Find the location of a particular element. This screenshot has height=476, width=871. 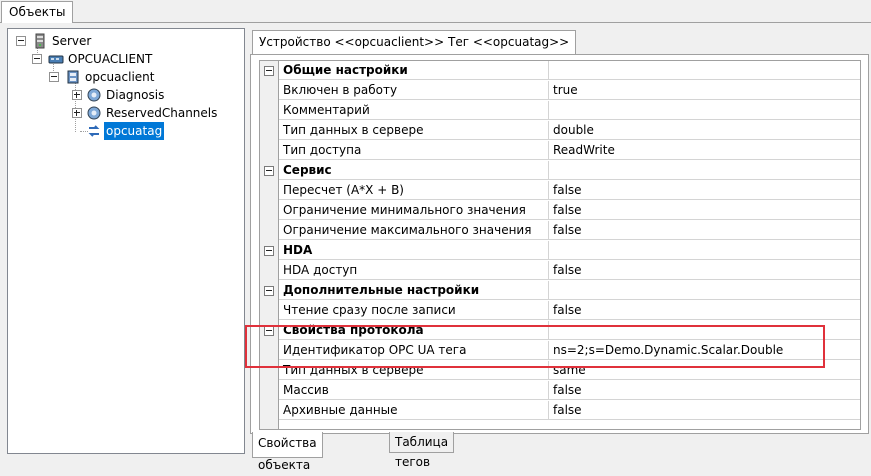

property-value: ReadWrite is located at coordinates (704, 150).